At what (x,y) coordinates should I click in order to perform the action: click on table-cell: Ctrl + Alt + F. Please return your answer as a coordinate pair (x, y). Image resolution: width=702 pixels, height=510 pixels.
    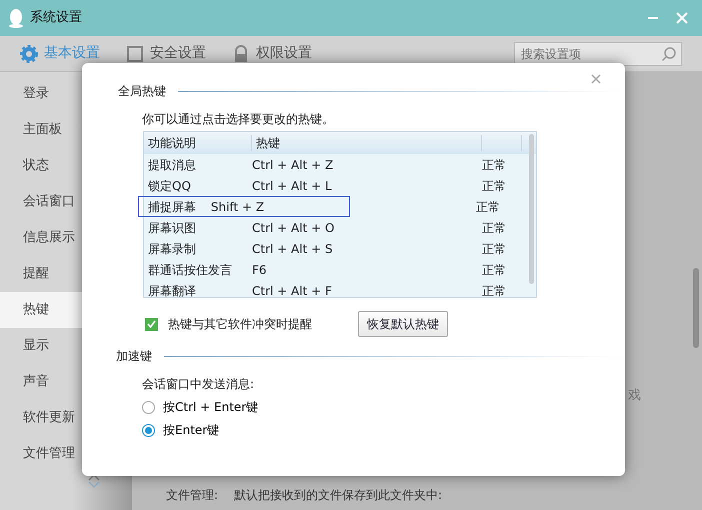
    Looking at the image, I should click on (292, 291).